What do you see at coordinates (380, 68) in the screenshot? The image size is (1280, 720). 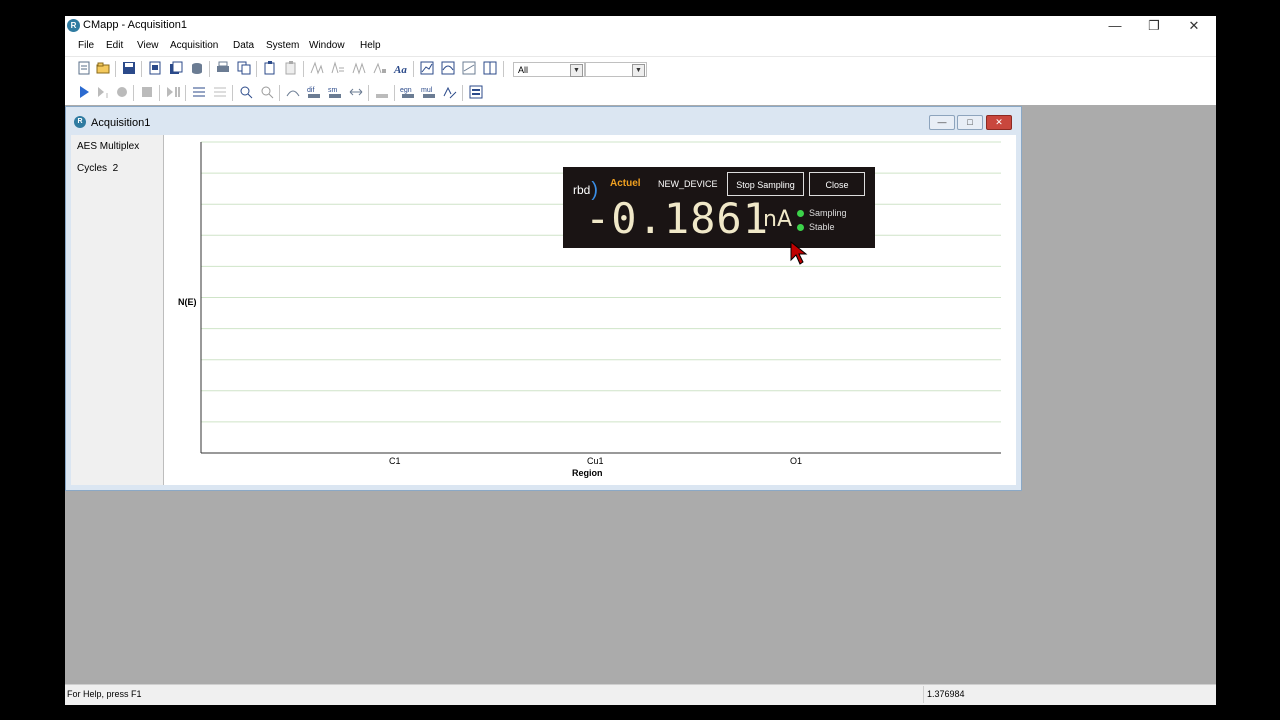 I see `peak-marker-icon` at bounding box center [380, 68].